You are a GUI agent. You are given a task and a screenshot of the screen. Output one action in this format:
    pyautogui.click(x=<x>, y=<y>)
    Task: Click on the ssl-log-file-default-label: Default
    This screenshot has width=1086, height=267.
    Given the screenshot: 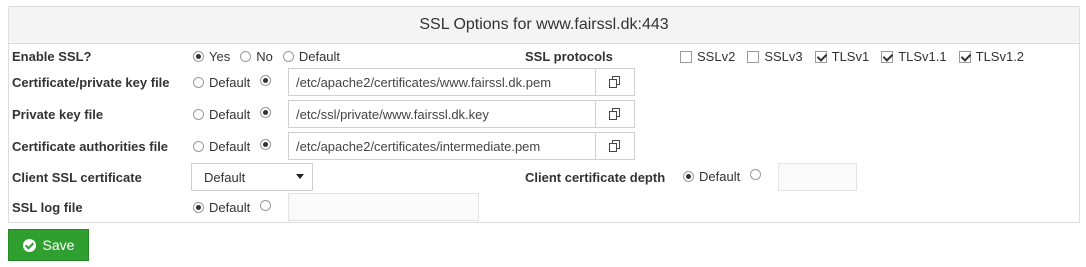 What is the action you would take?
    pyautogui.click(x=230, y=207)
    